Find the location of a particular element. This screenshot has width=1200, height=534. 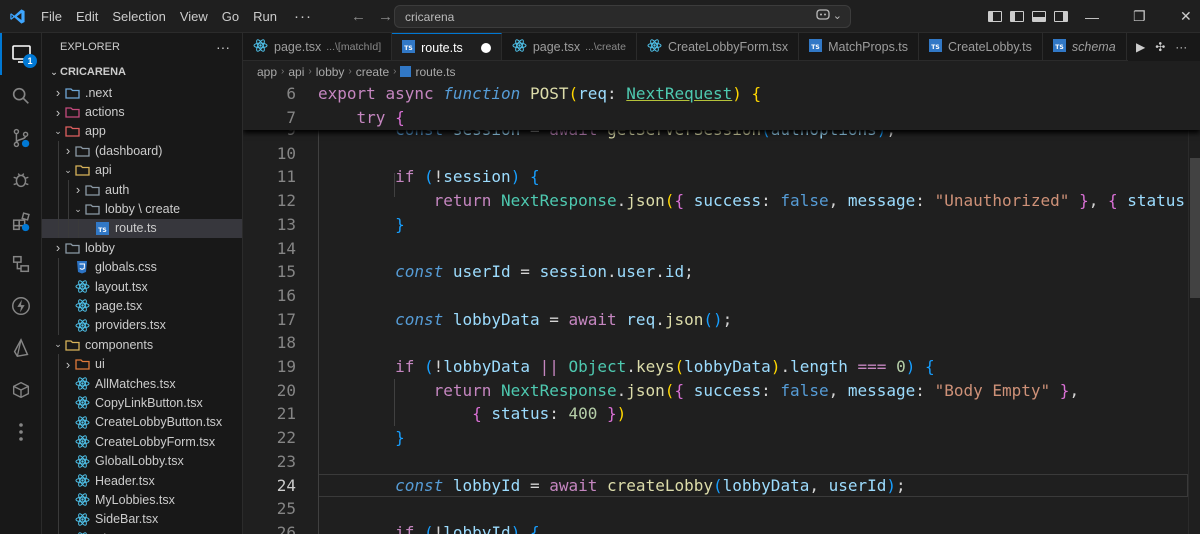

minimize-button: — is located at coordinates (1092, 16).